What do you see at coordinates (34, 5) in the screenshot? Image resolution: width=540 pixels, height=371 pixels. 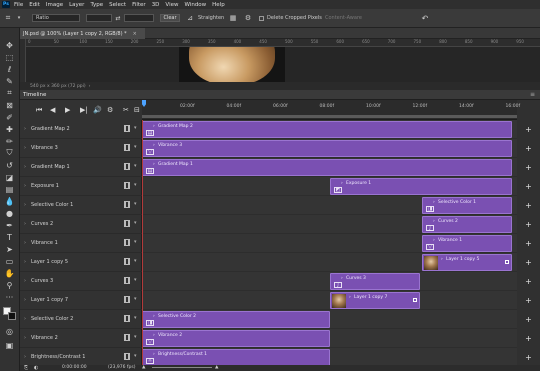 I see `menu-edit: Edit` at bounding box center [34, 5].